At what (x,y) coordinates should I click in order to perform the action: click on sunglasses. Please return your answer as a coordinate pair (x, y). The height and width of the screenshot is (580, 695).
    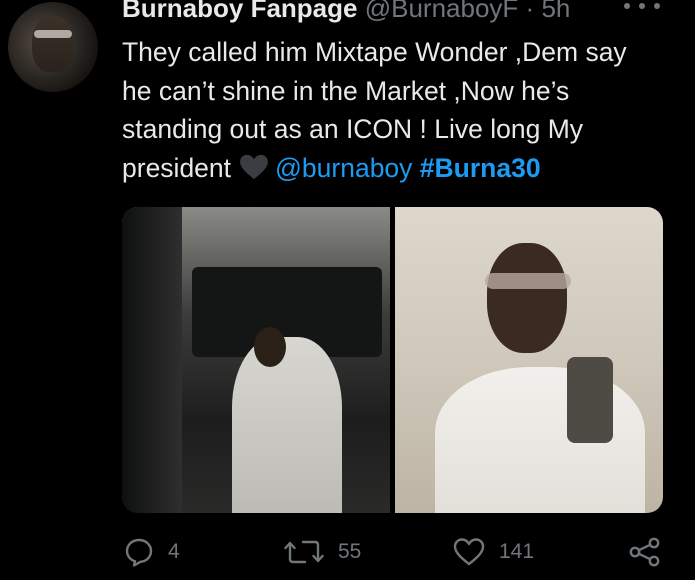
    Looking at the image, I should click on (528, 281).